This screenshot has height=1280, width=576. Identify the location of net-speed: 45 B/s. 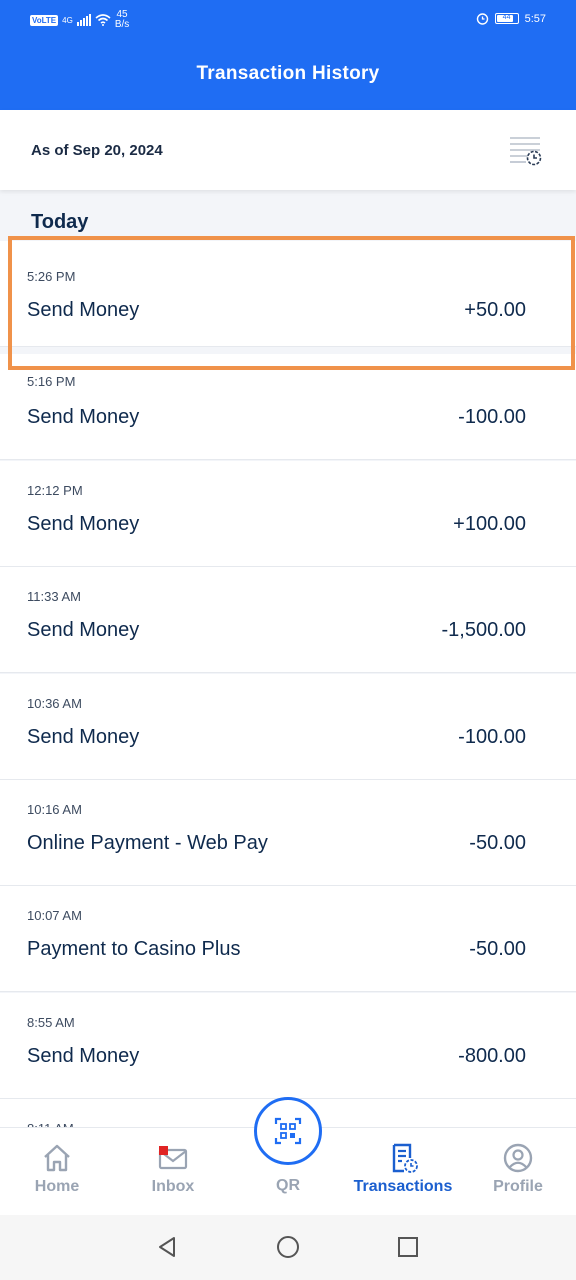
(122, 20).